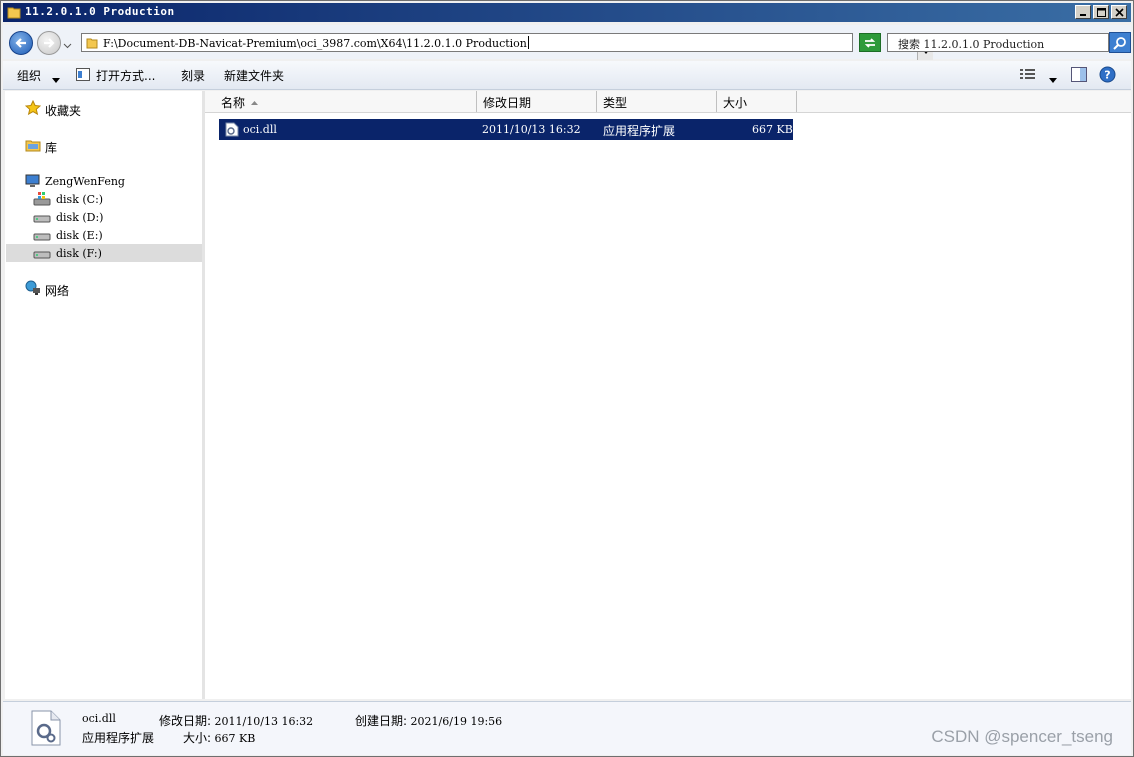  Describe the element at coordinates (1028, 76) in the screenshot. I see `view-options-icon` at that location.